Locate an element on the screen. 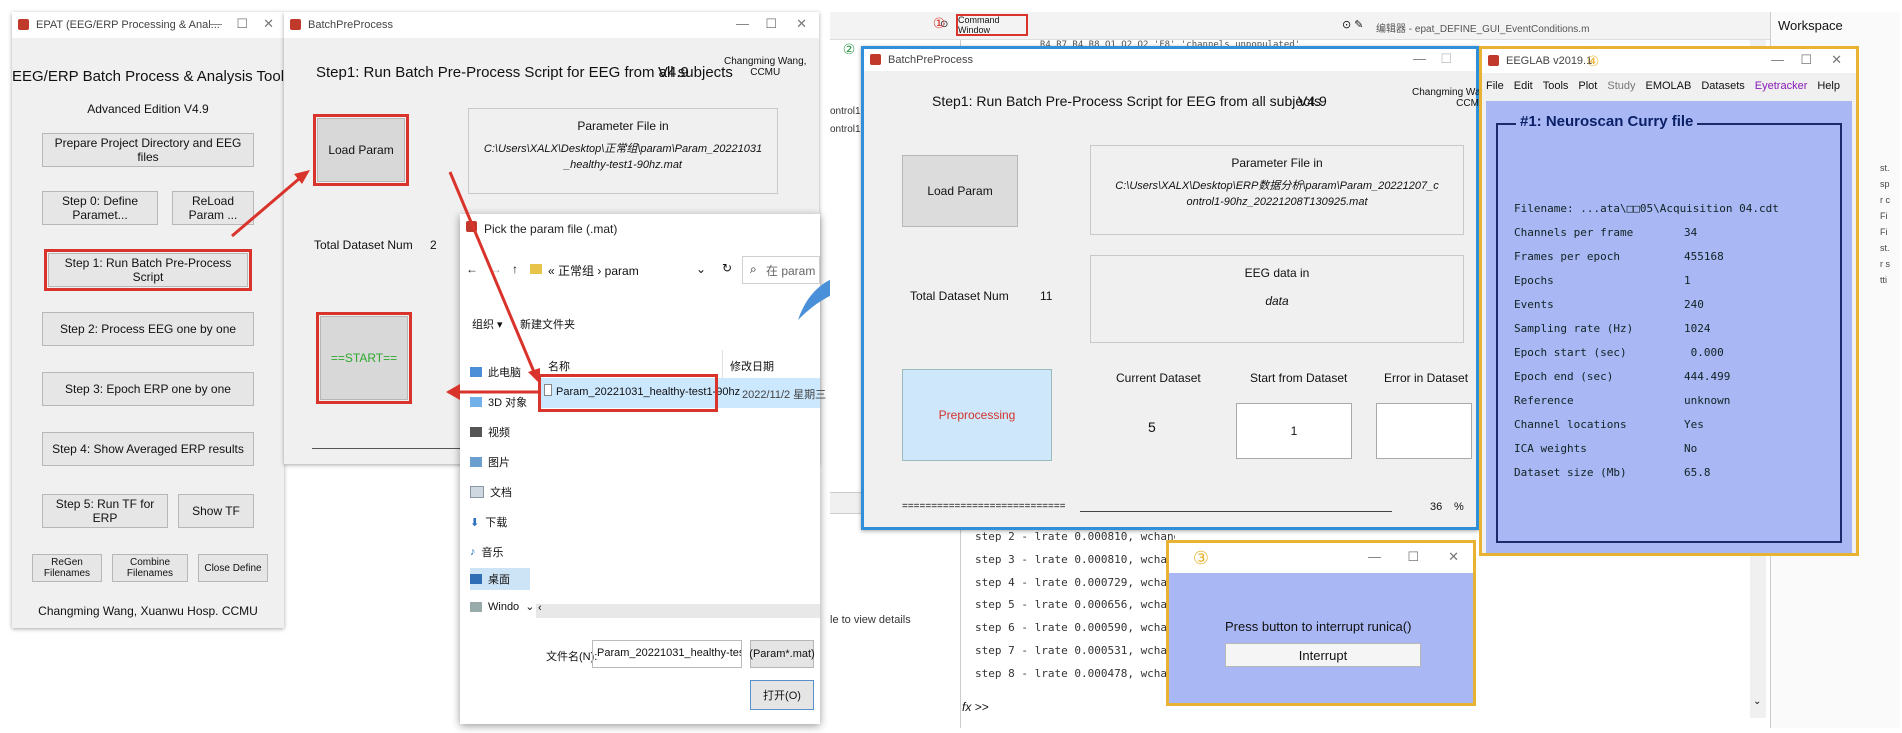 This screenshot has width=1902, height=733. load-param-button: Load Param is located at coordinates (960, 191).